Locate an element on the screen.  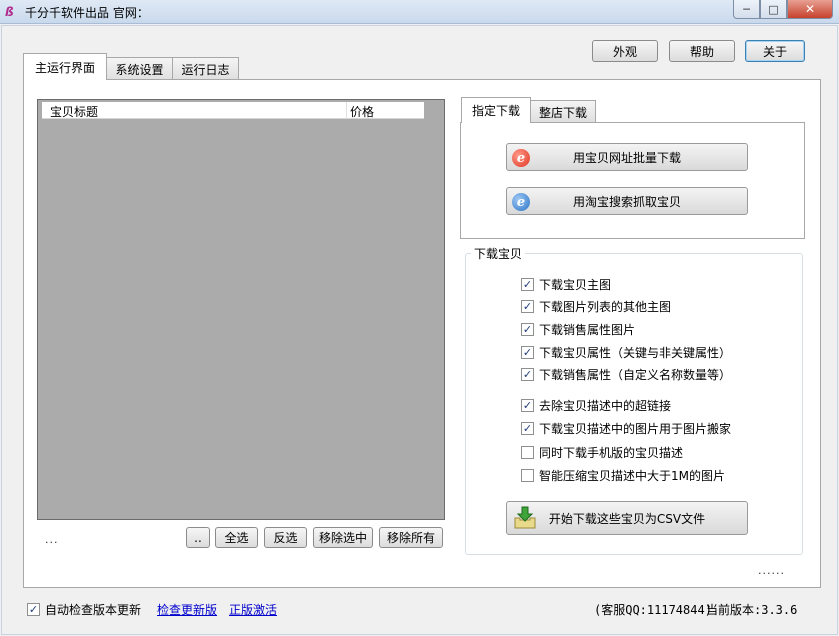
minimize-icon: ─ is located at coordinates (746, 9).